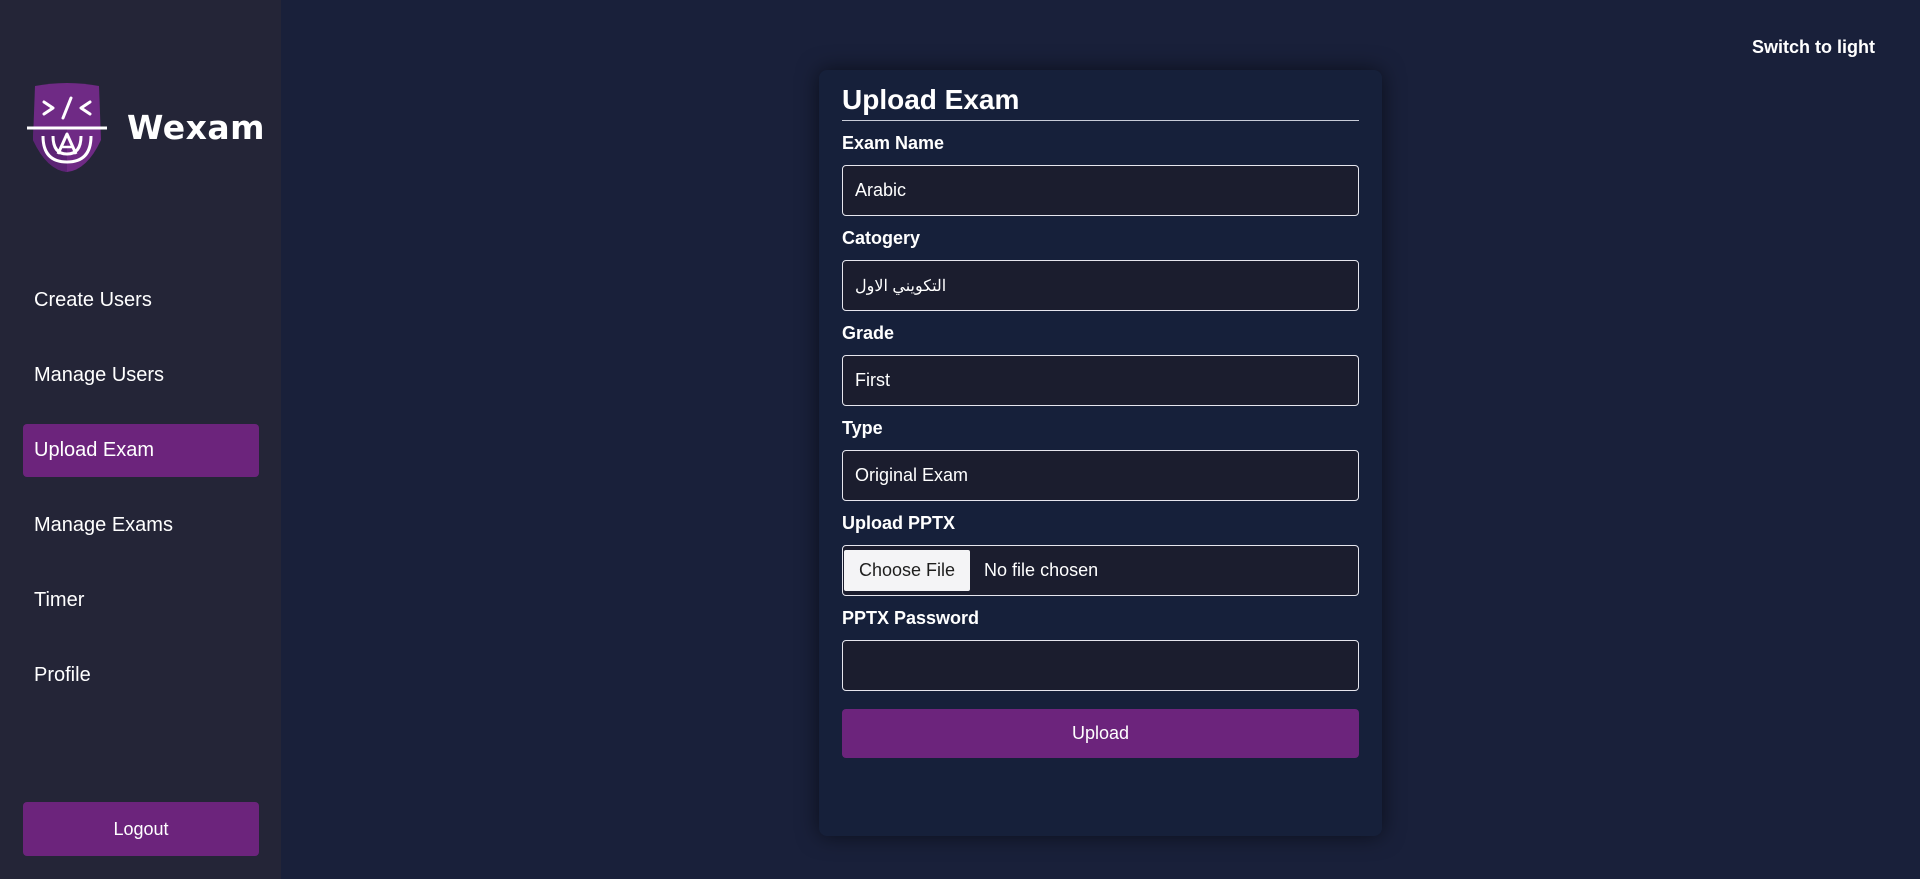 Image resolution: width=1920 pixels, height=879 pixels. I want to click on pptx-password-label: PPTX Password, so click(911, 618).